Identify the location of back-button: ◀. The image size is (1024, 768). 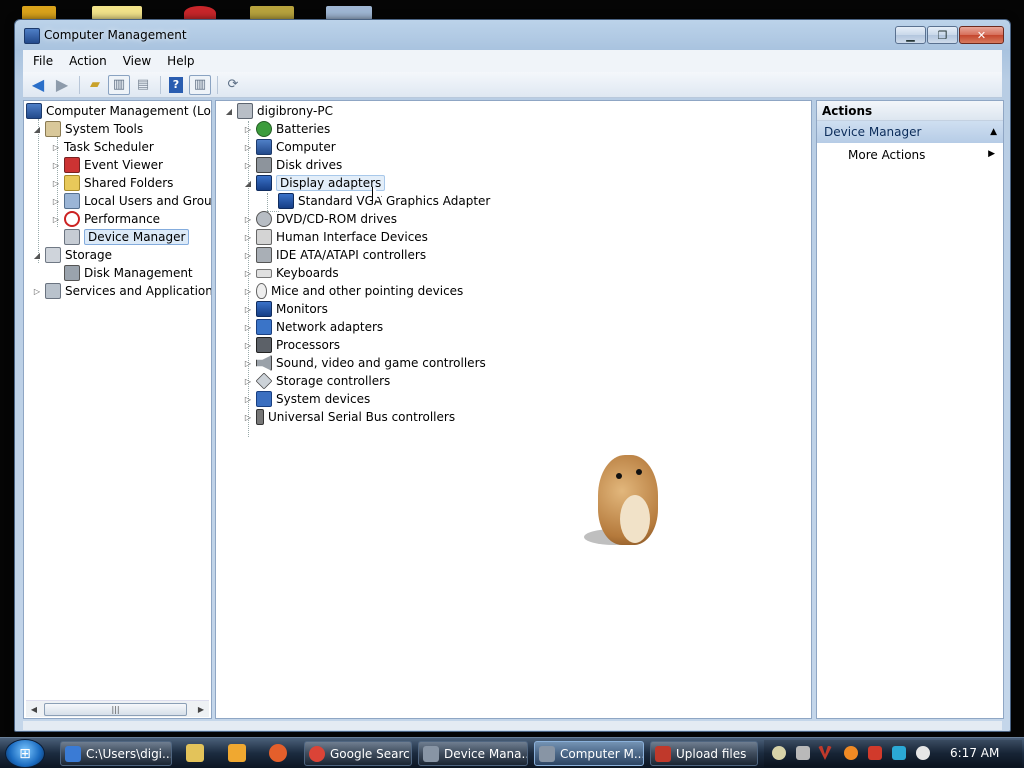
(38, 85).